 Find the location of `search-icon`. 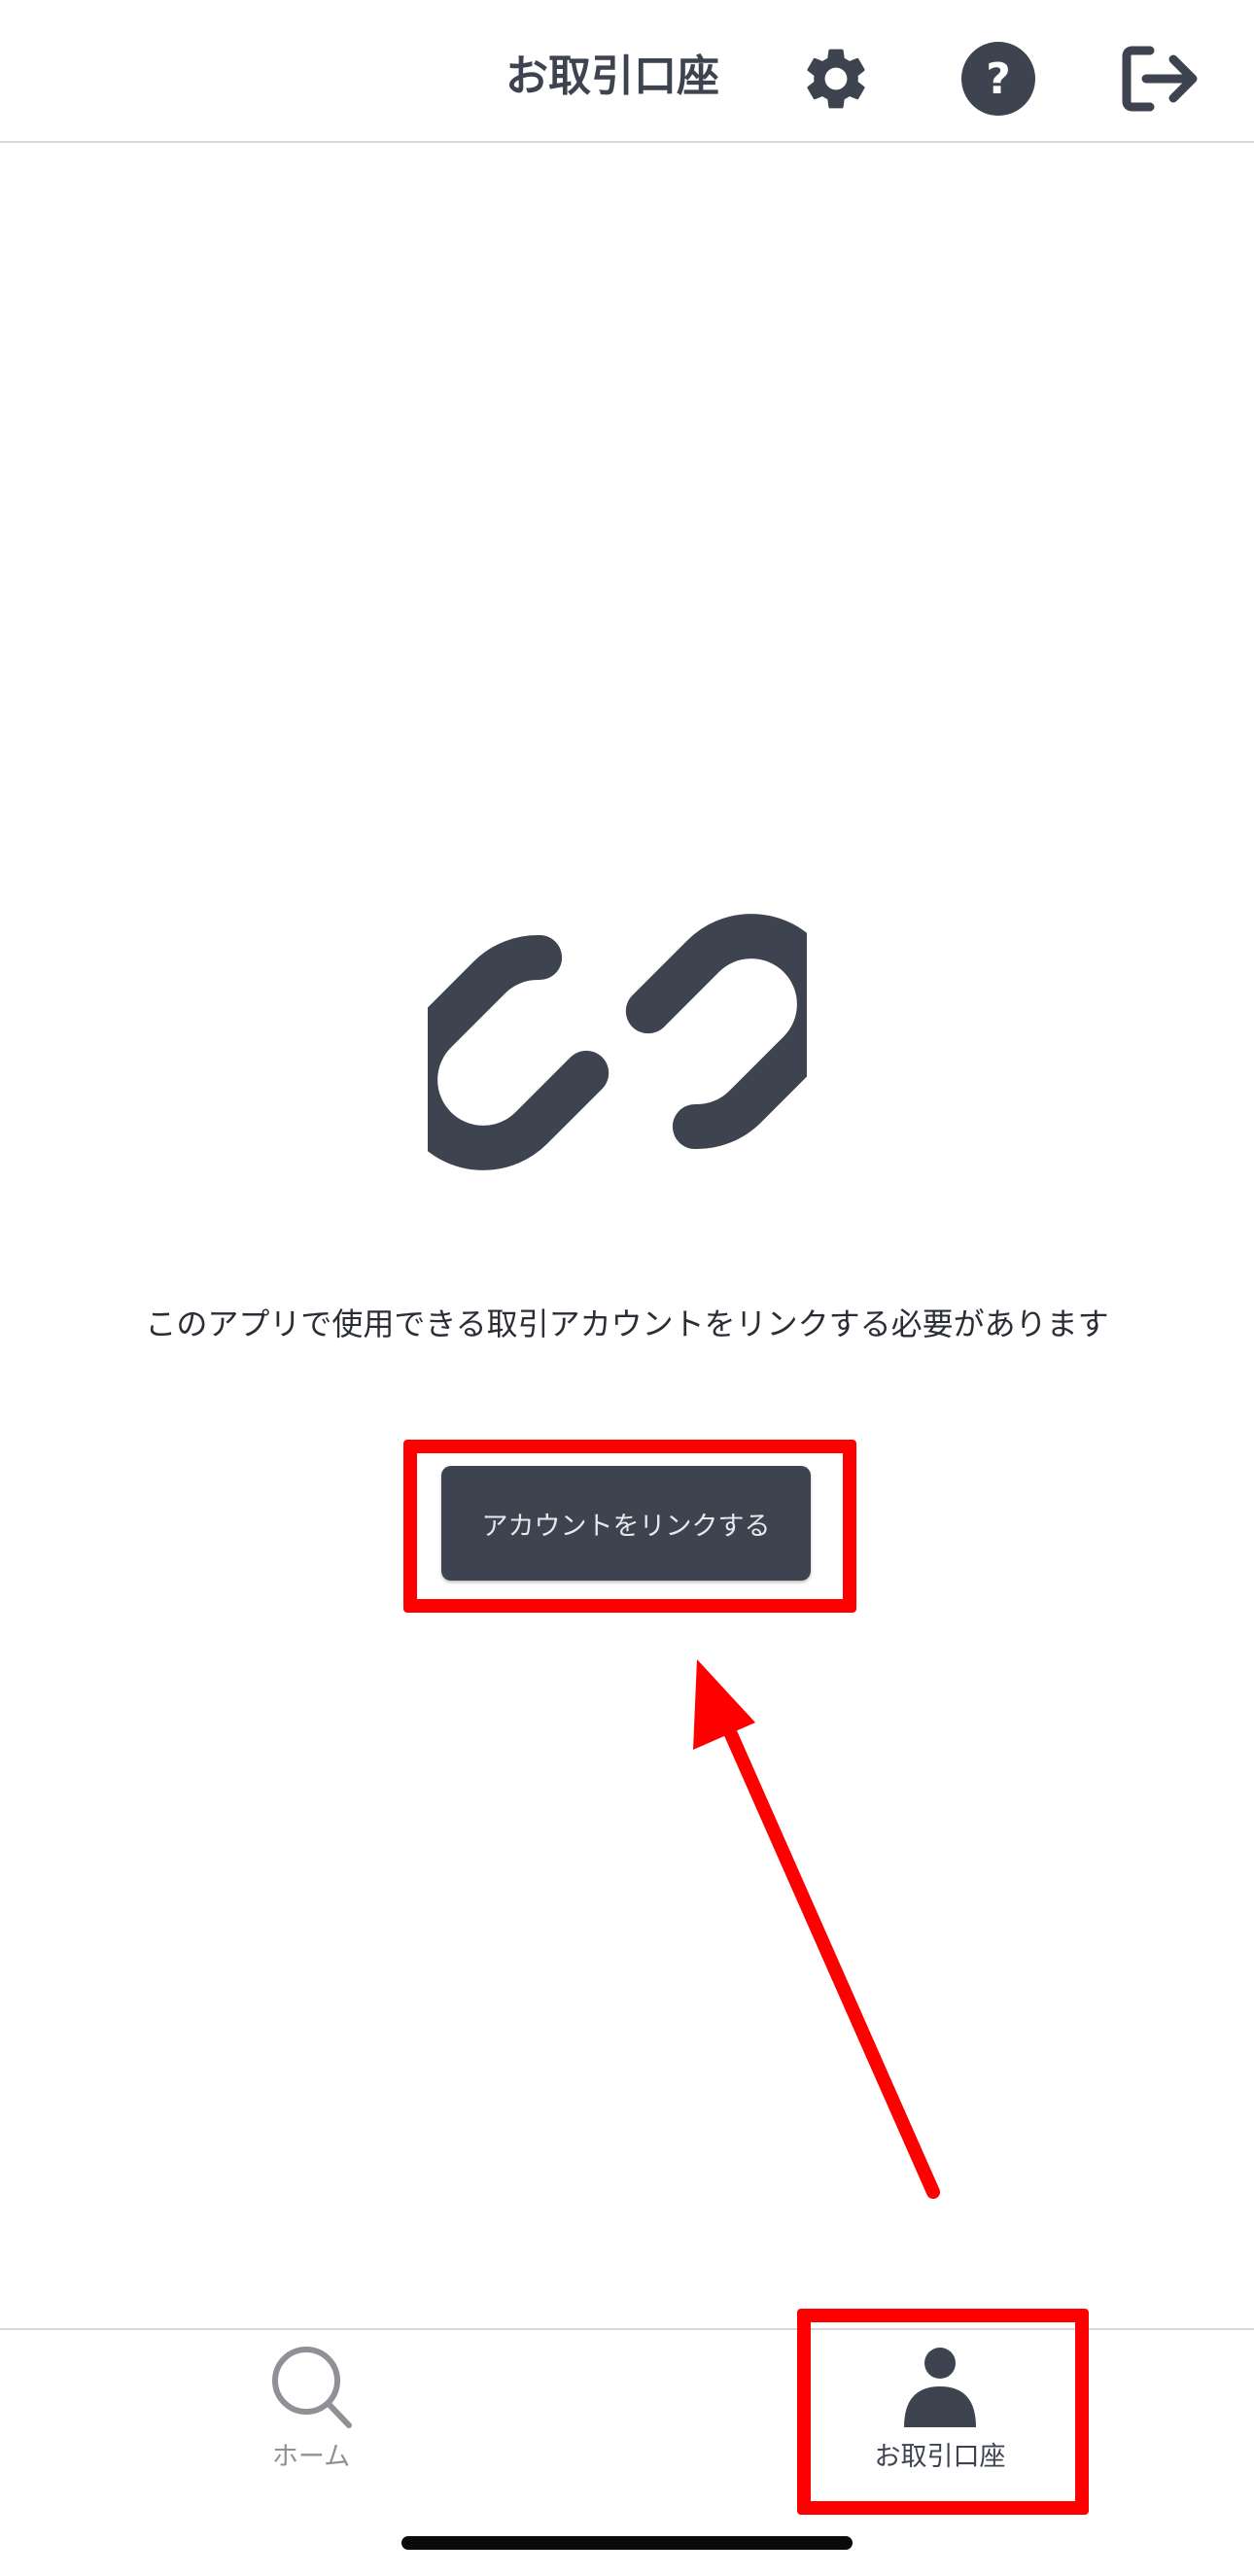

search-icon is located at coordinates (312, 2388).